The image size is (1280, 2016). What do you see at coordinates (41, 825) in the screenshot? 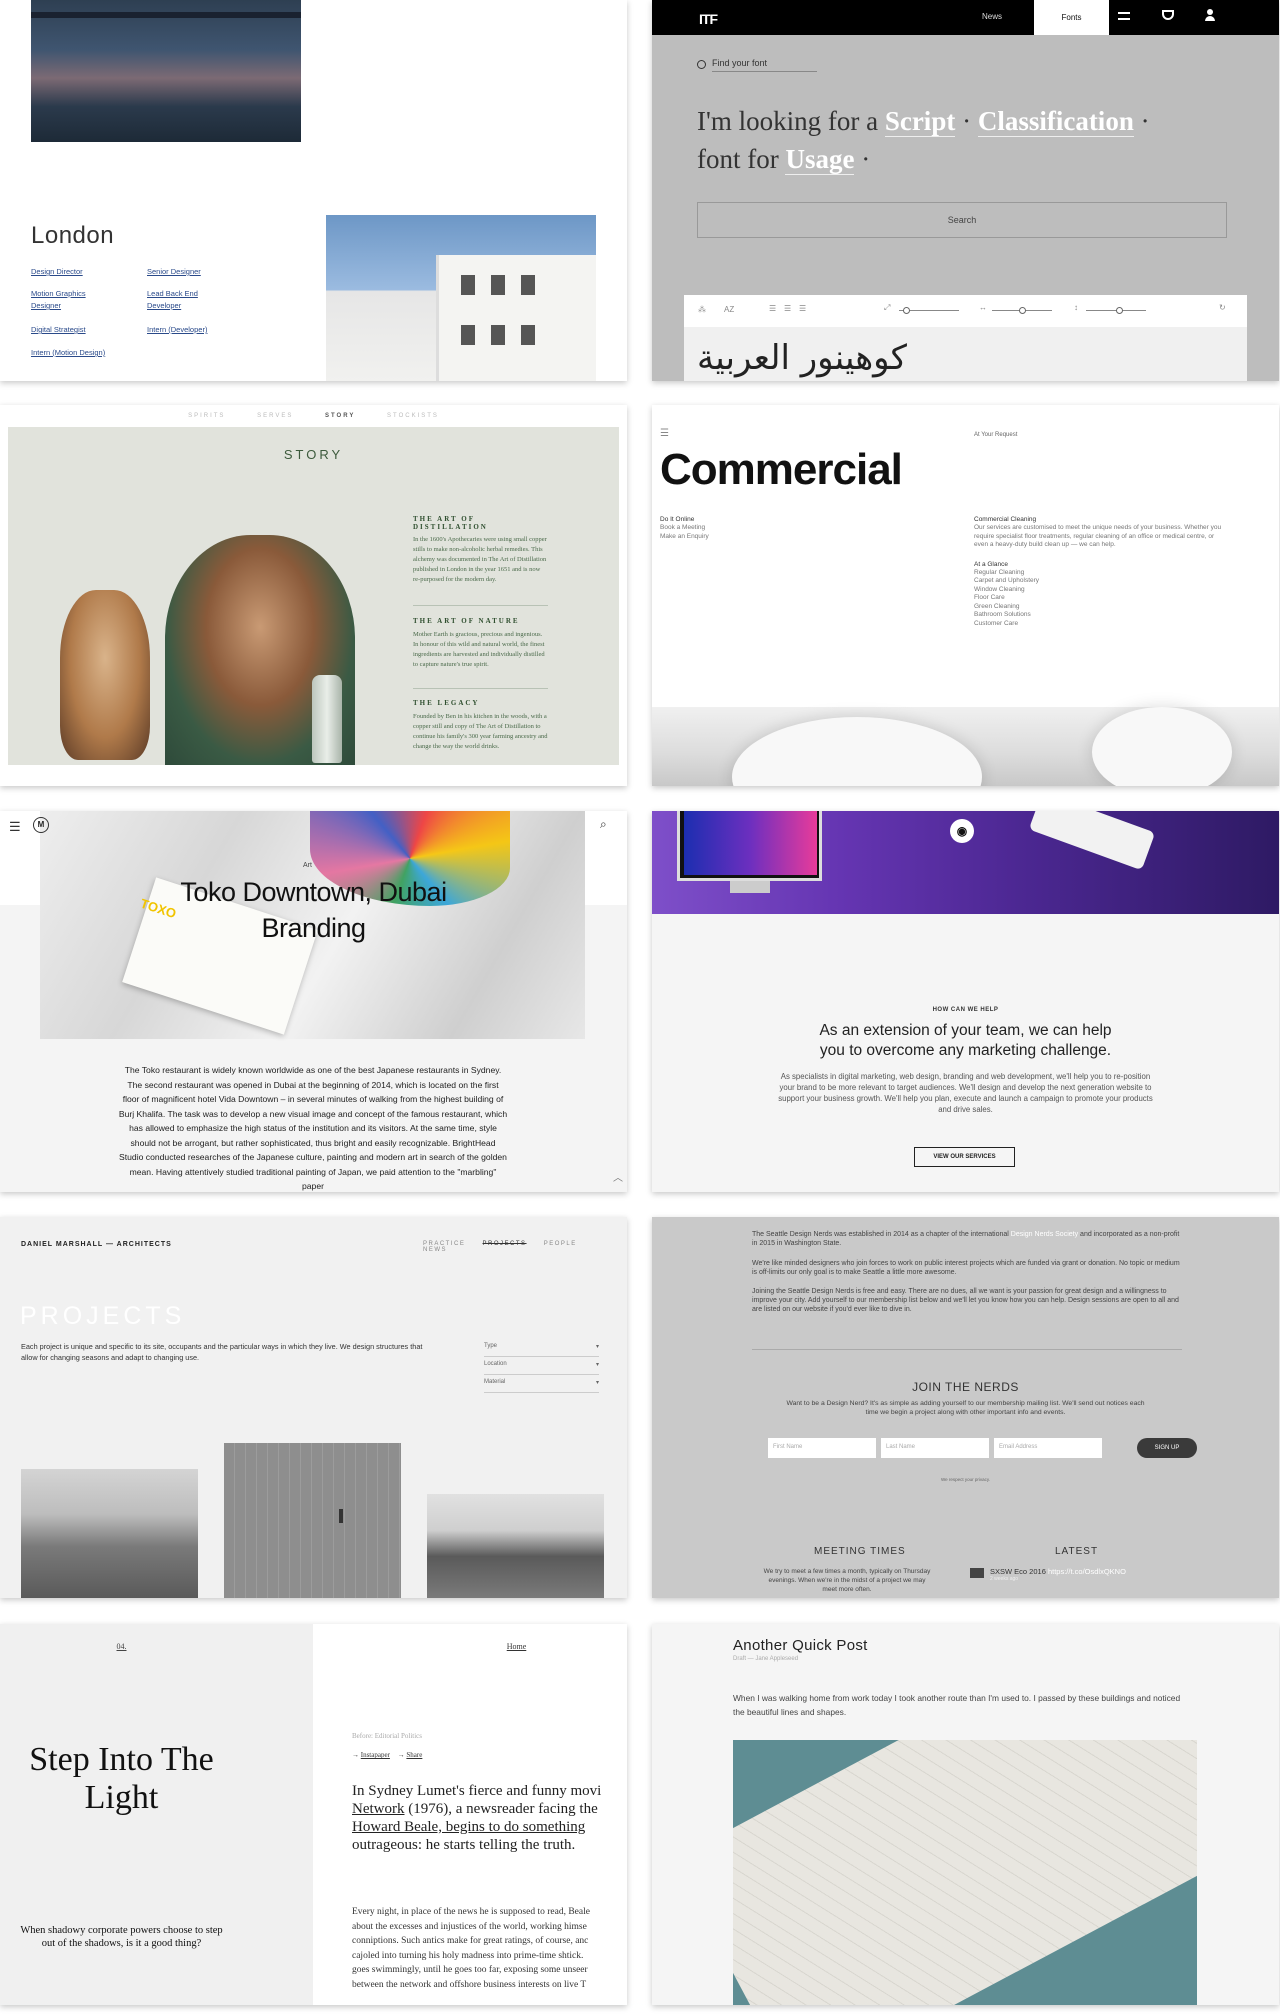
I see `site-logo: M` at bounding box center [41, 825].